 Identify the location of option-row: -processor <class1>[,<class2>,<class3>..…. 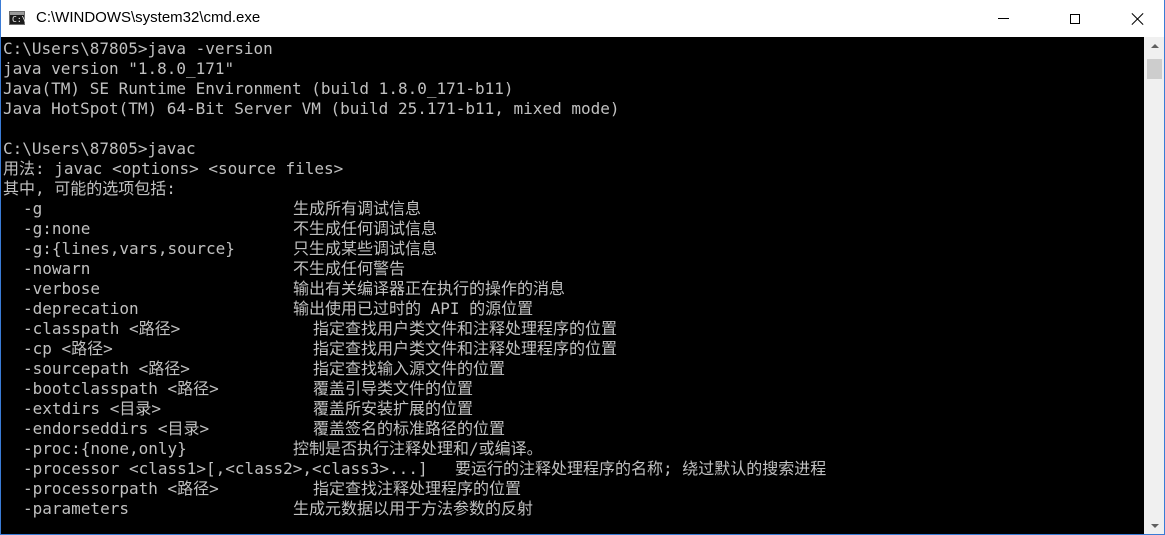
(414, 469).